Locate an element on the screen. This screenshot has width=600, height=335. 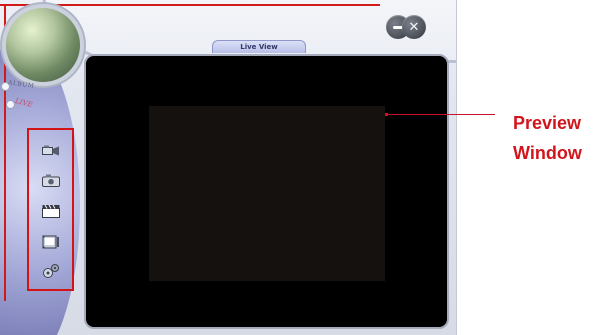
tool-panel is located at coordinates (50, 209).